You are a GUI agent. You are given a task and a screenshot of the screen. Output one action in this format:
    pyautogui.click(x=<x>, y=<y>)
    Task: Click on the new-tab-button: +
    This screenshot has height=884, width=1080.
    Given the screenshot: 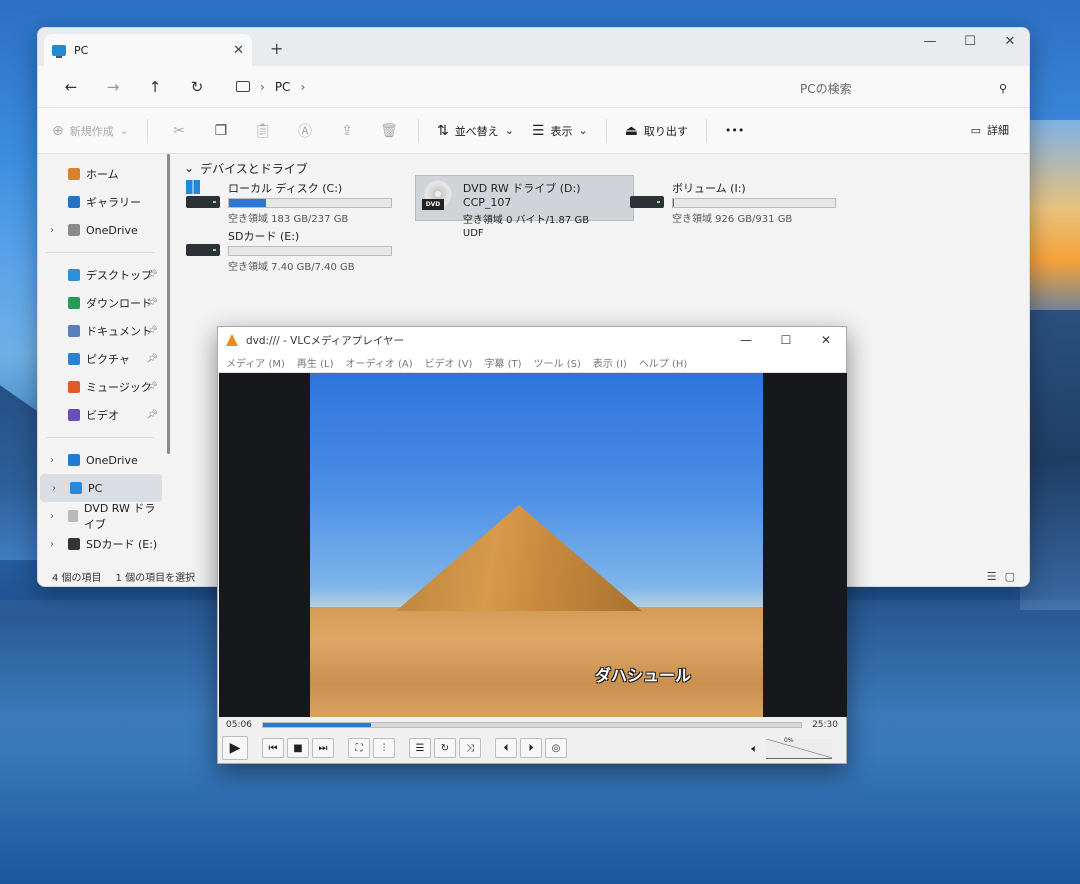 What is the action you would take?
    pyautogui.click(x=276, y=48)
    